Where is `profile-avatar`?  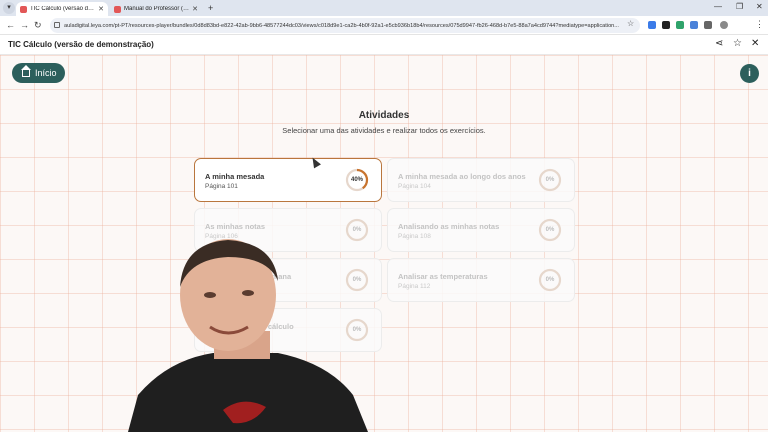 profile-avatar is located at coordinates (724, 25).